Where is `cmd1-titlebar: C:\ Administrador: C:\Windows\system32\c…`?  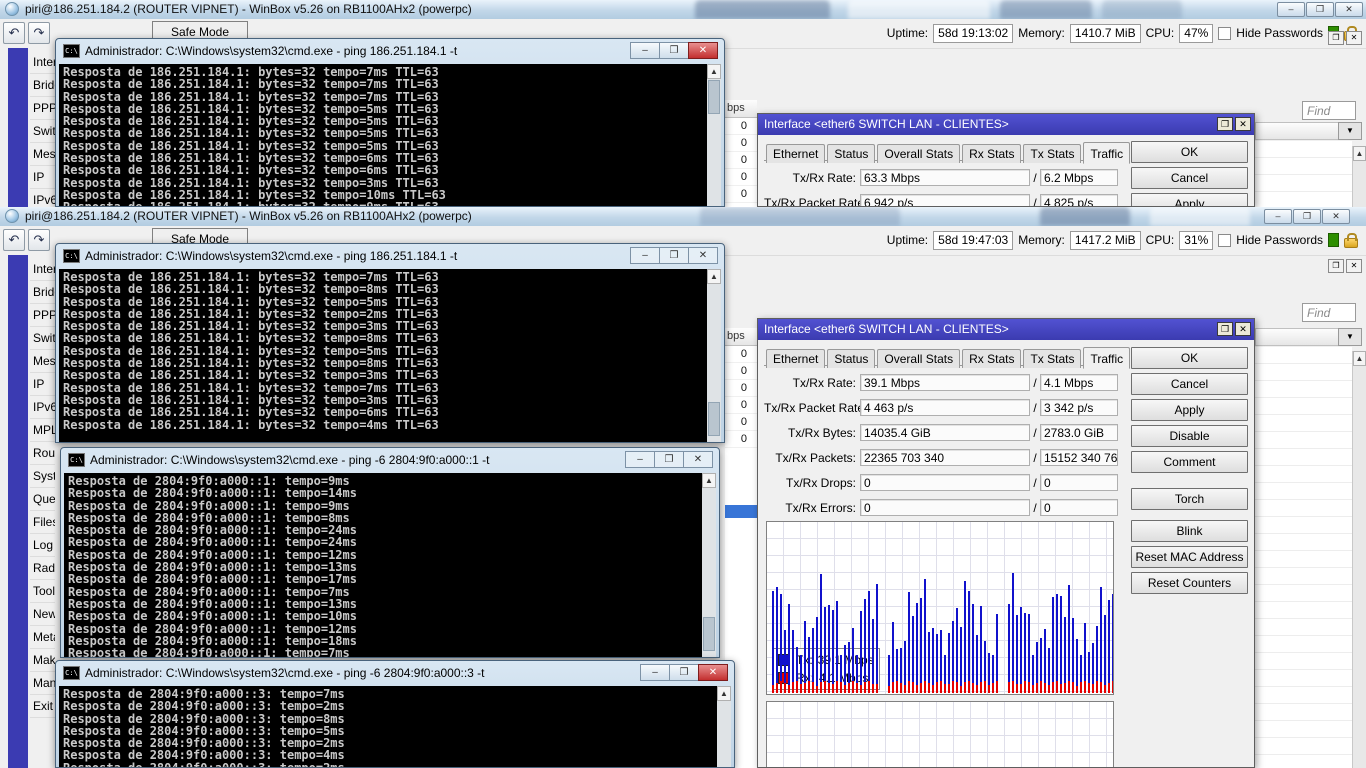
cmd1-titlebar: C:\ Administrador: C:\Windows\system32\c… is located at coordinates (390, 51).